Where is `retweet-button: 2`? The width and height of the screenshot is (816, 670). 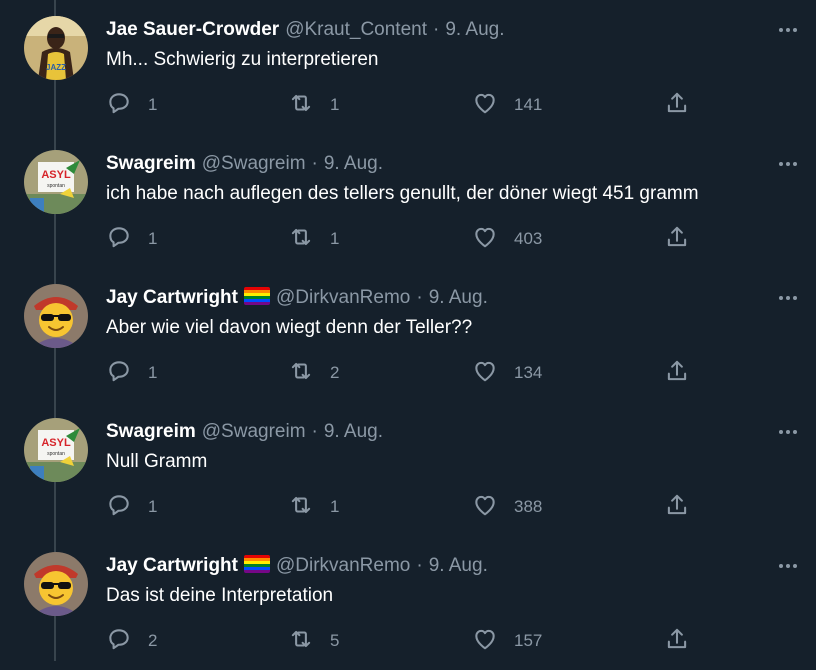
retweet-button: 2 is located at coordinates (313, 373).